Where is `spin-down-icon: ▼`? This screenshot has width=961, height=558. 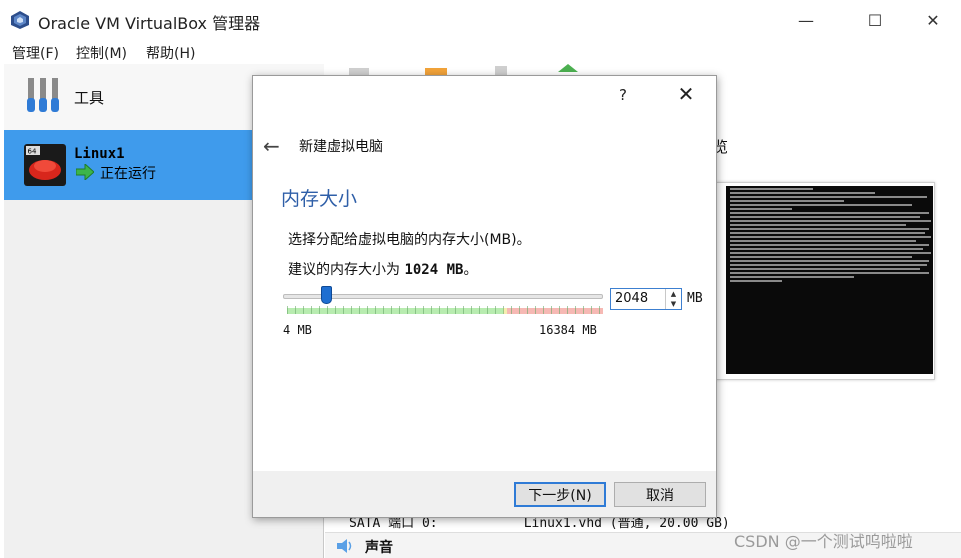 spin-down-icon: ▼ is located at coordinates (673, 304).